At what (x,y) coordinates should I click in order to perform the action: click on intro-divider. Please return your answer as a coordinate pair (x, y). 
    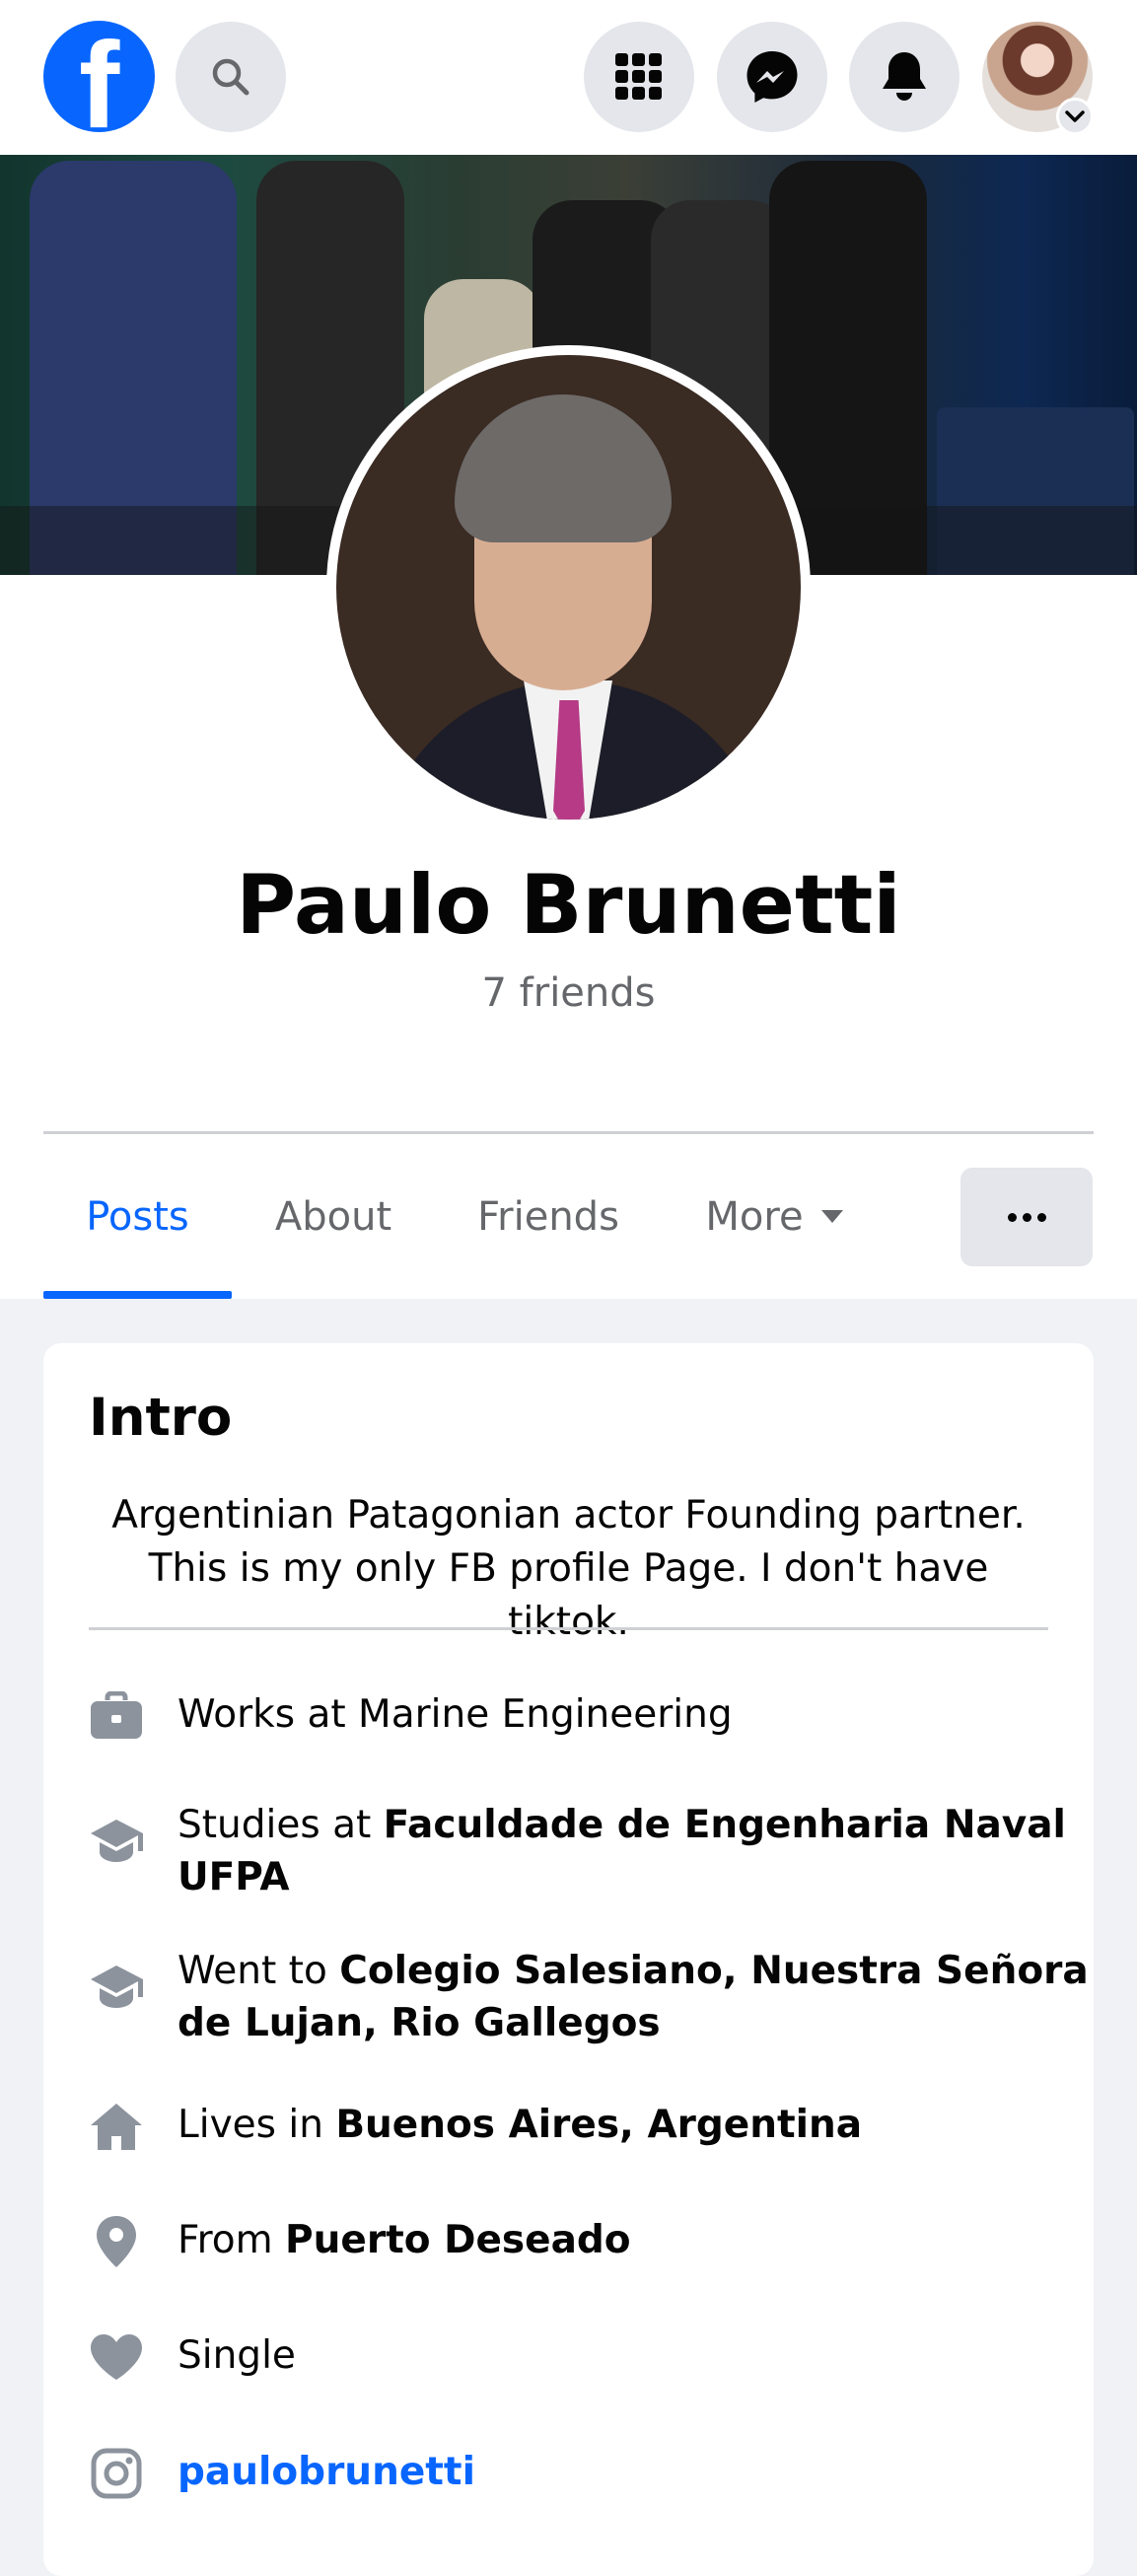
    Looking at the image, I should click on (568, 1628).